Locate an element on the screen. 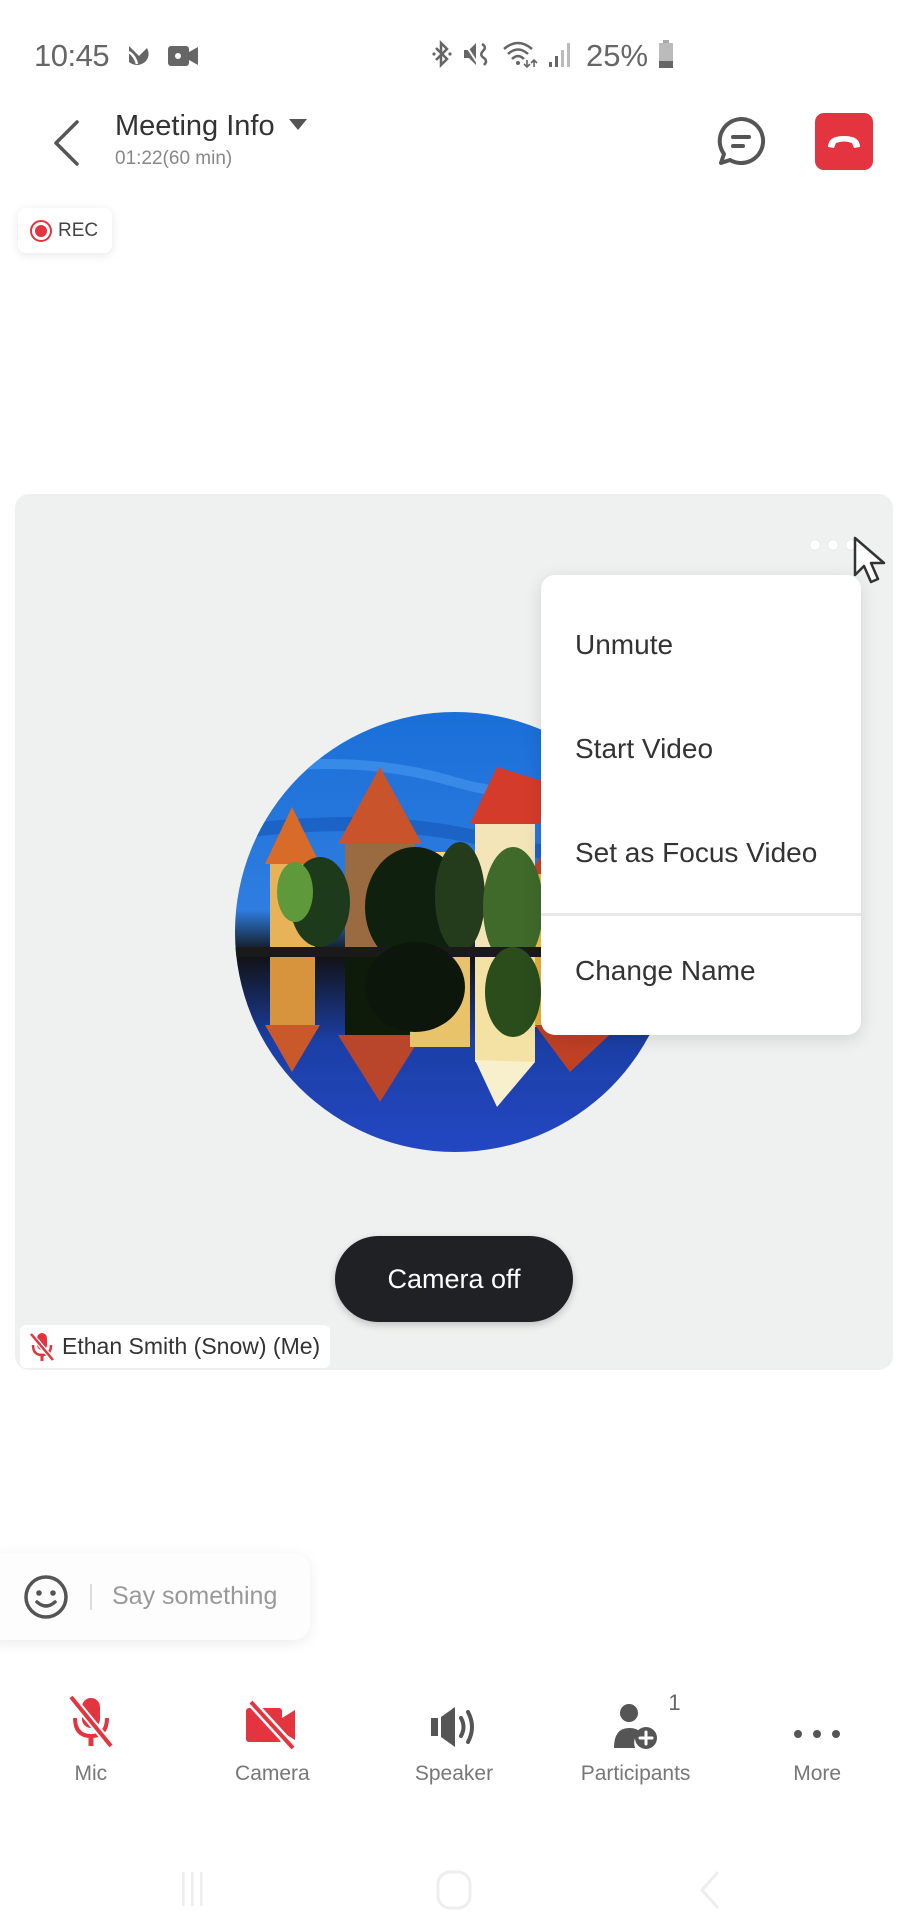  camera-label: Camera is located at coordinates (272, 1773).